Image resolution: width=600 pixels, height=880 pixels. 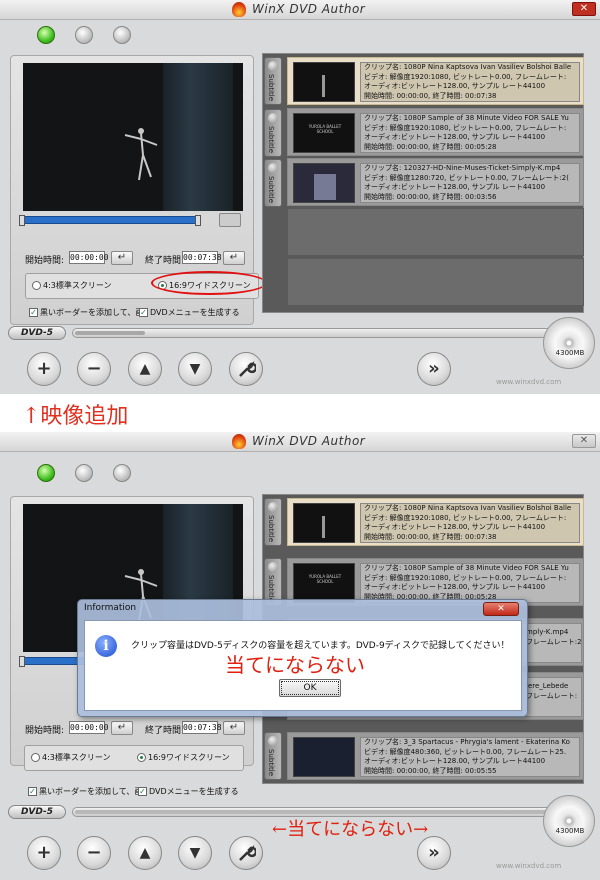 I want to click on ok-button: OK, so click(x=310, y=688).